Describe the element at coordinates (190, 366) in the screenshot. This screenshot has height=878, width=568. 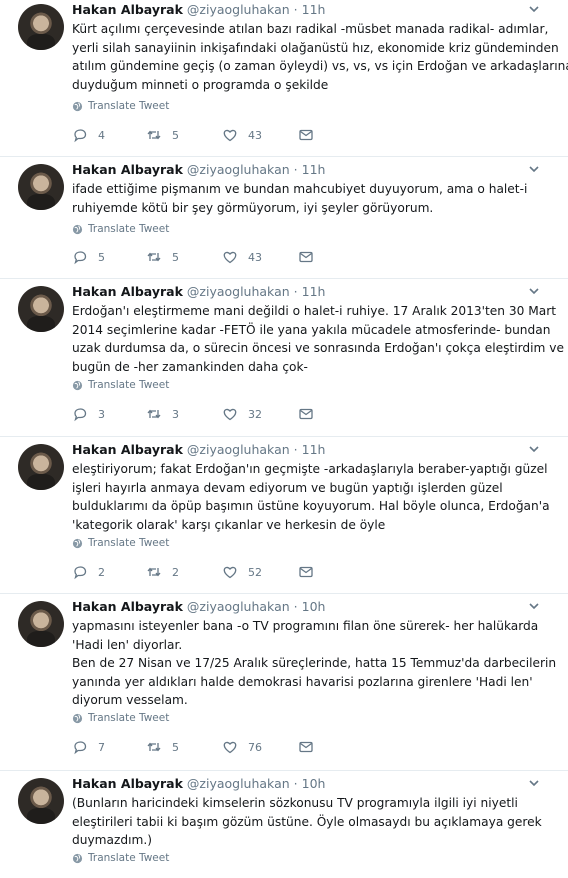
I see `tweet-text-line: bugün de -her zamankinden daha çok-` at that location.